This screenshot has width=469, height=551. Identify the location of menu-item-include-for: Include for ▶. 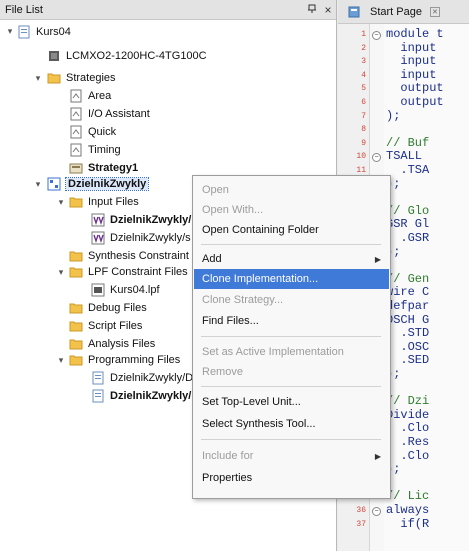
(291, 456).